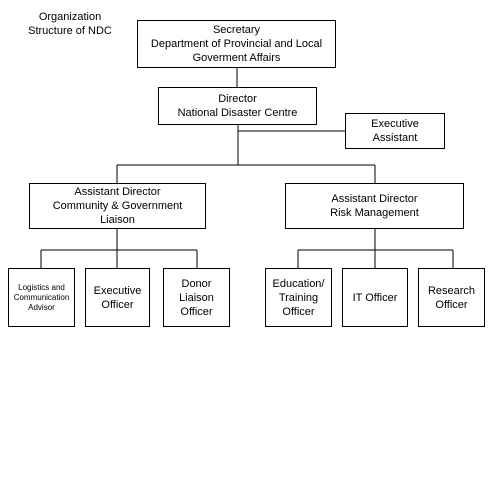  I want to click on executive-officer-box: Executive Officer, so click(117, 297).